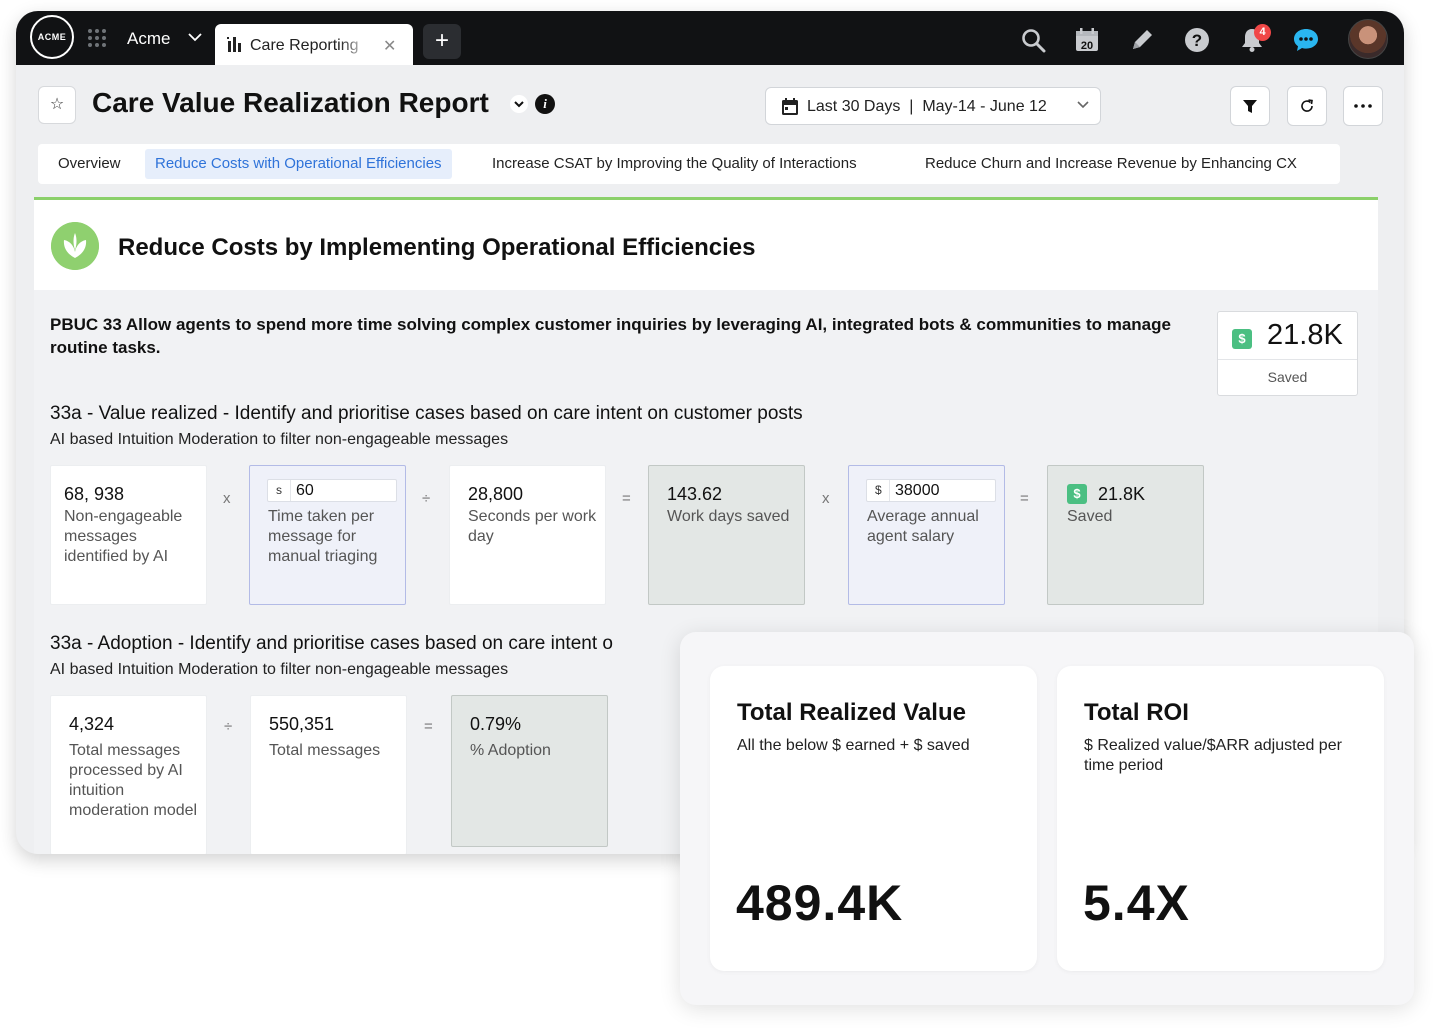  I want to click on more-horizontal-icon, so click(1363, 106).